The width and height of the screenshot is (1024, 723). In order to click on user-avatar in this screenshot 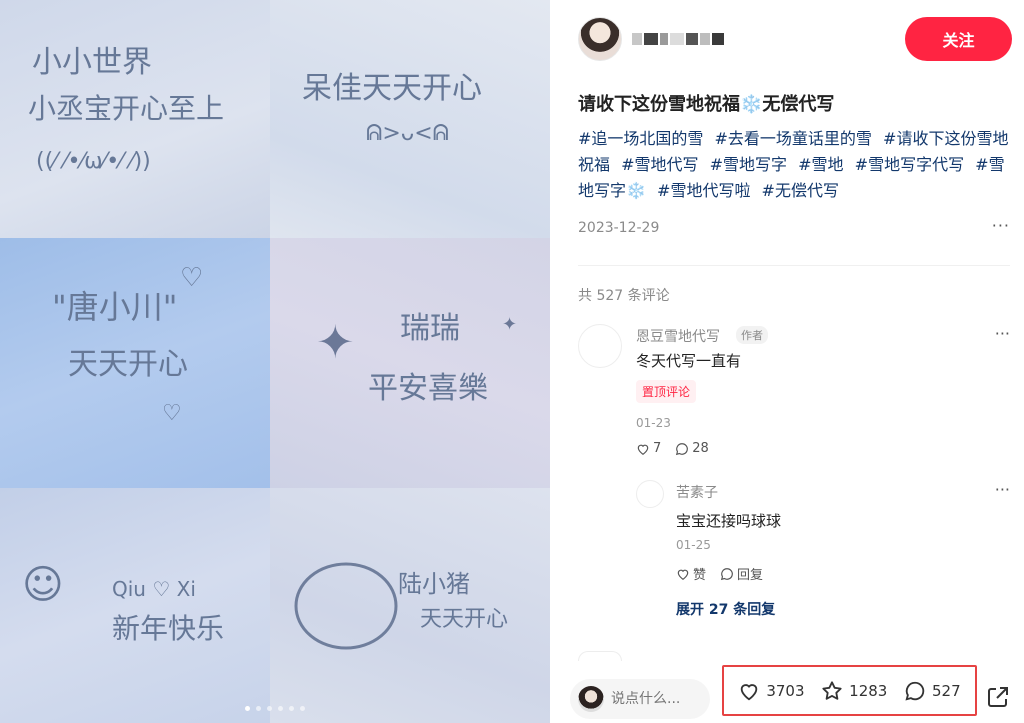, I will do `click(591, 699)`.